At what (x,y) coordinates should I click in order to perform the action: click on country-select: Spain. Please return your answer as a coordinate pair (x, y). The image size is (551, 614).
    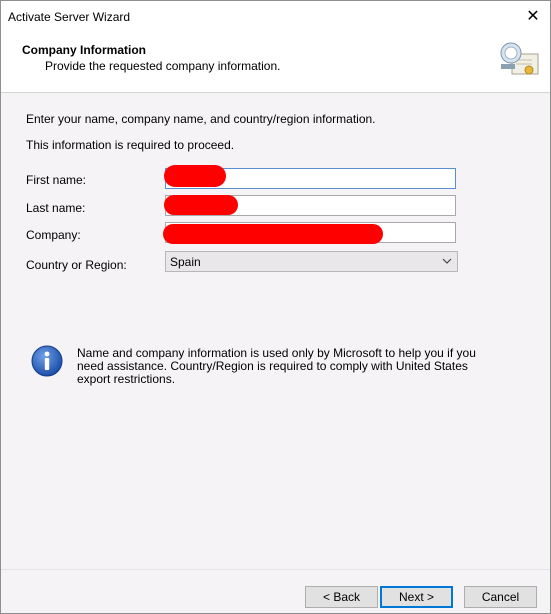
    Looking at the image, I should click on (311, 261).